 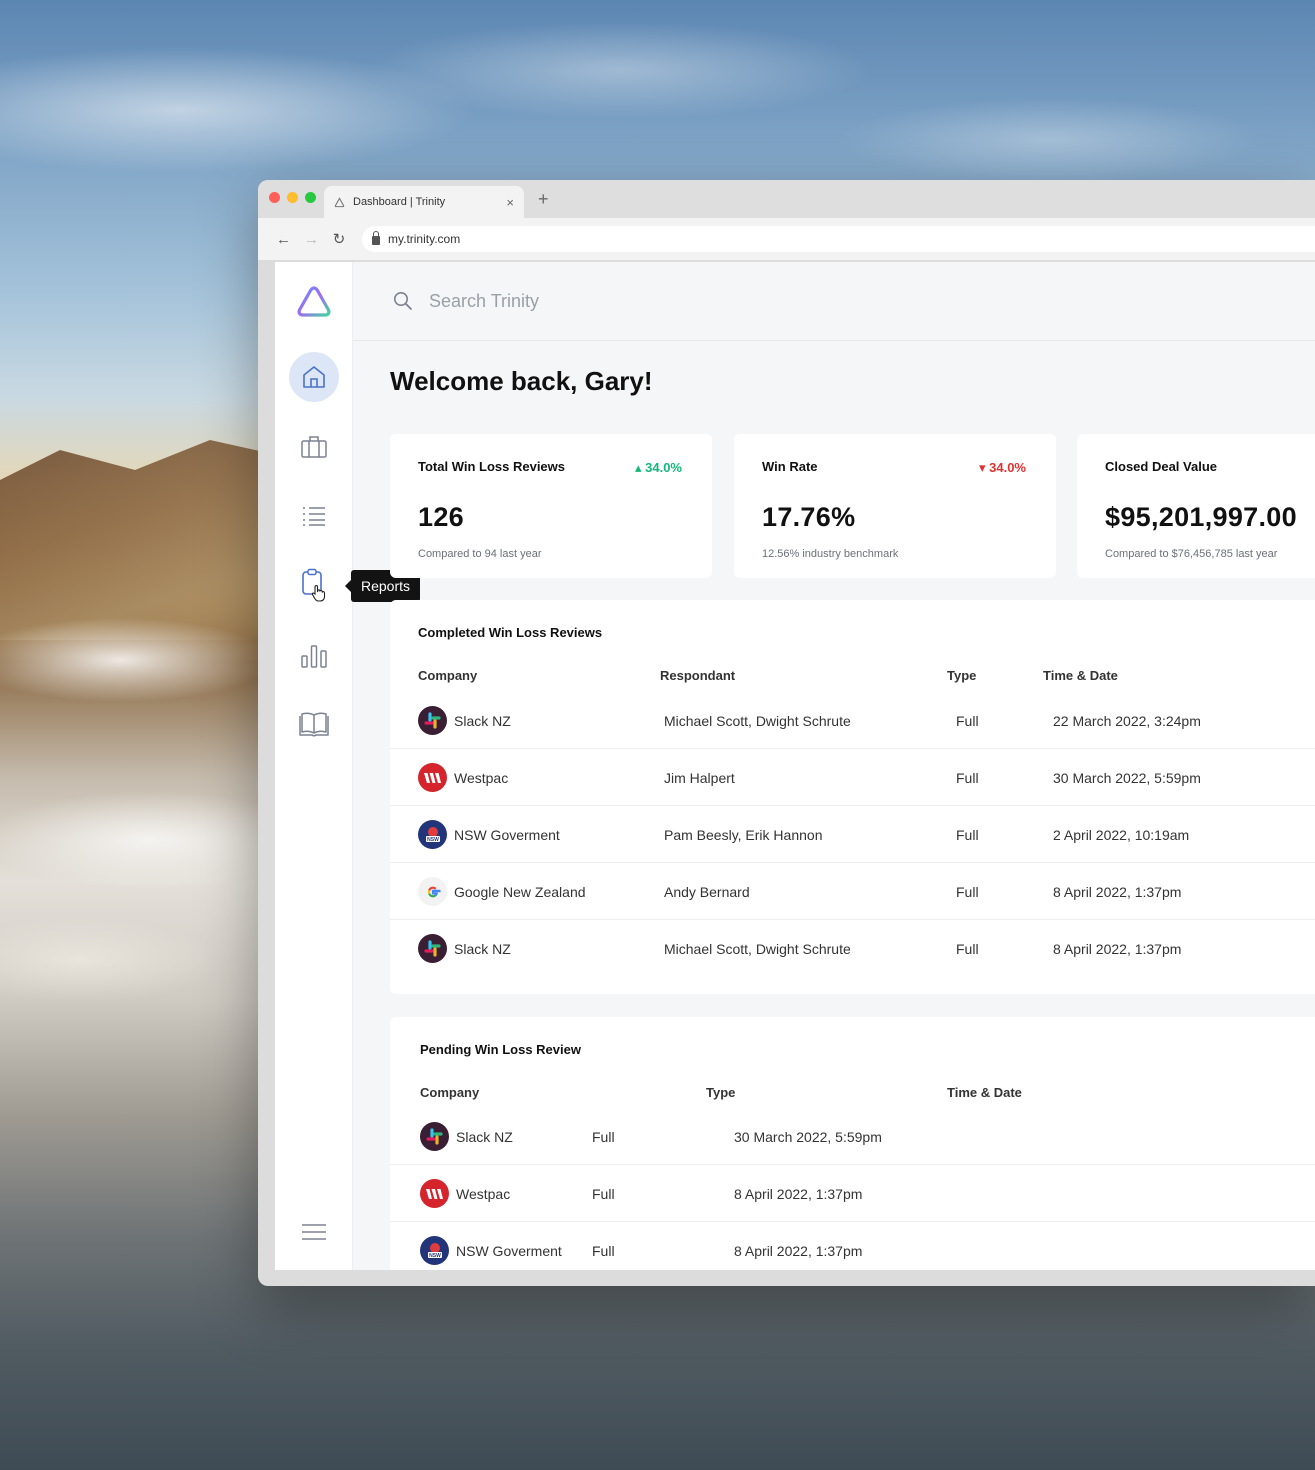 I want to click on maximize-window-button, so click(x=310, y=197).